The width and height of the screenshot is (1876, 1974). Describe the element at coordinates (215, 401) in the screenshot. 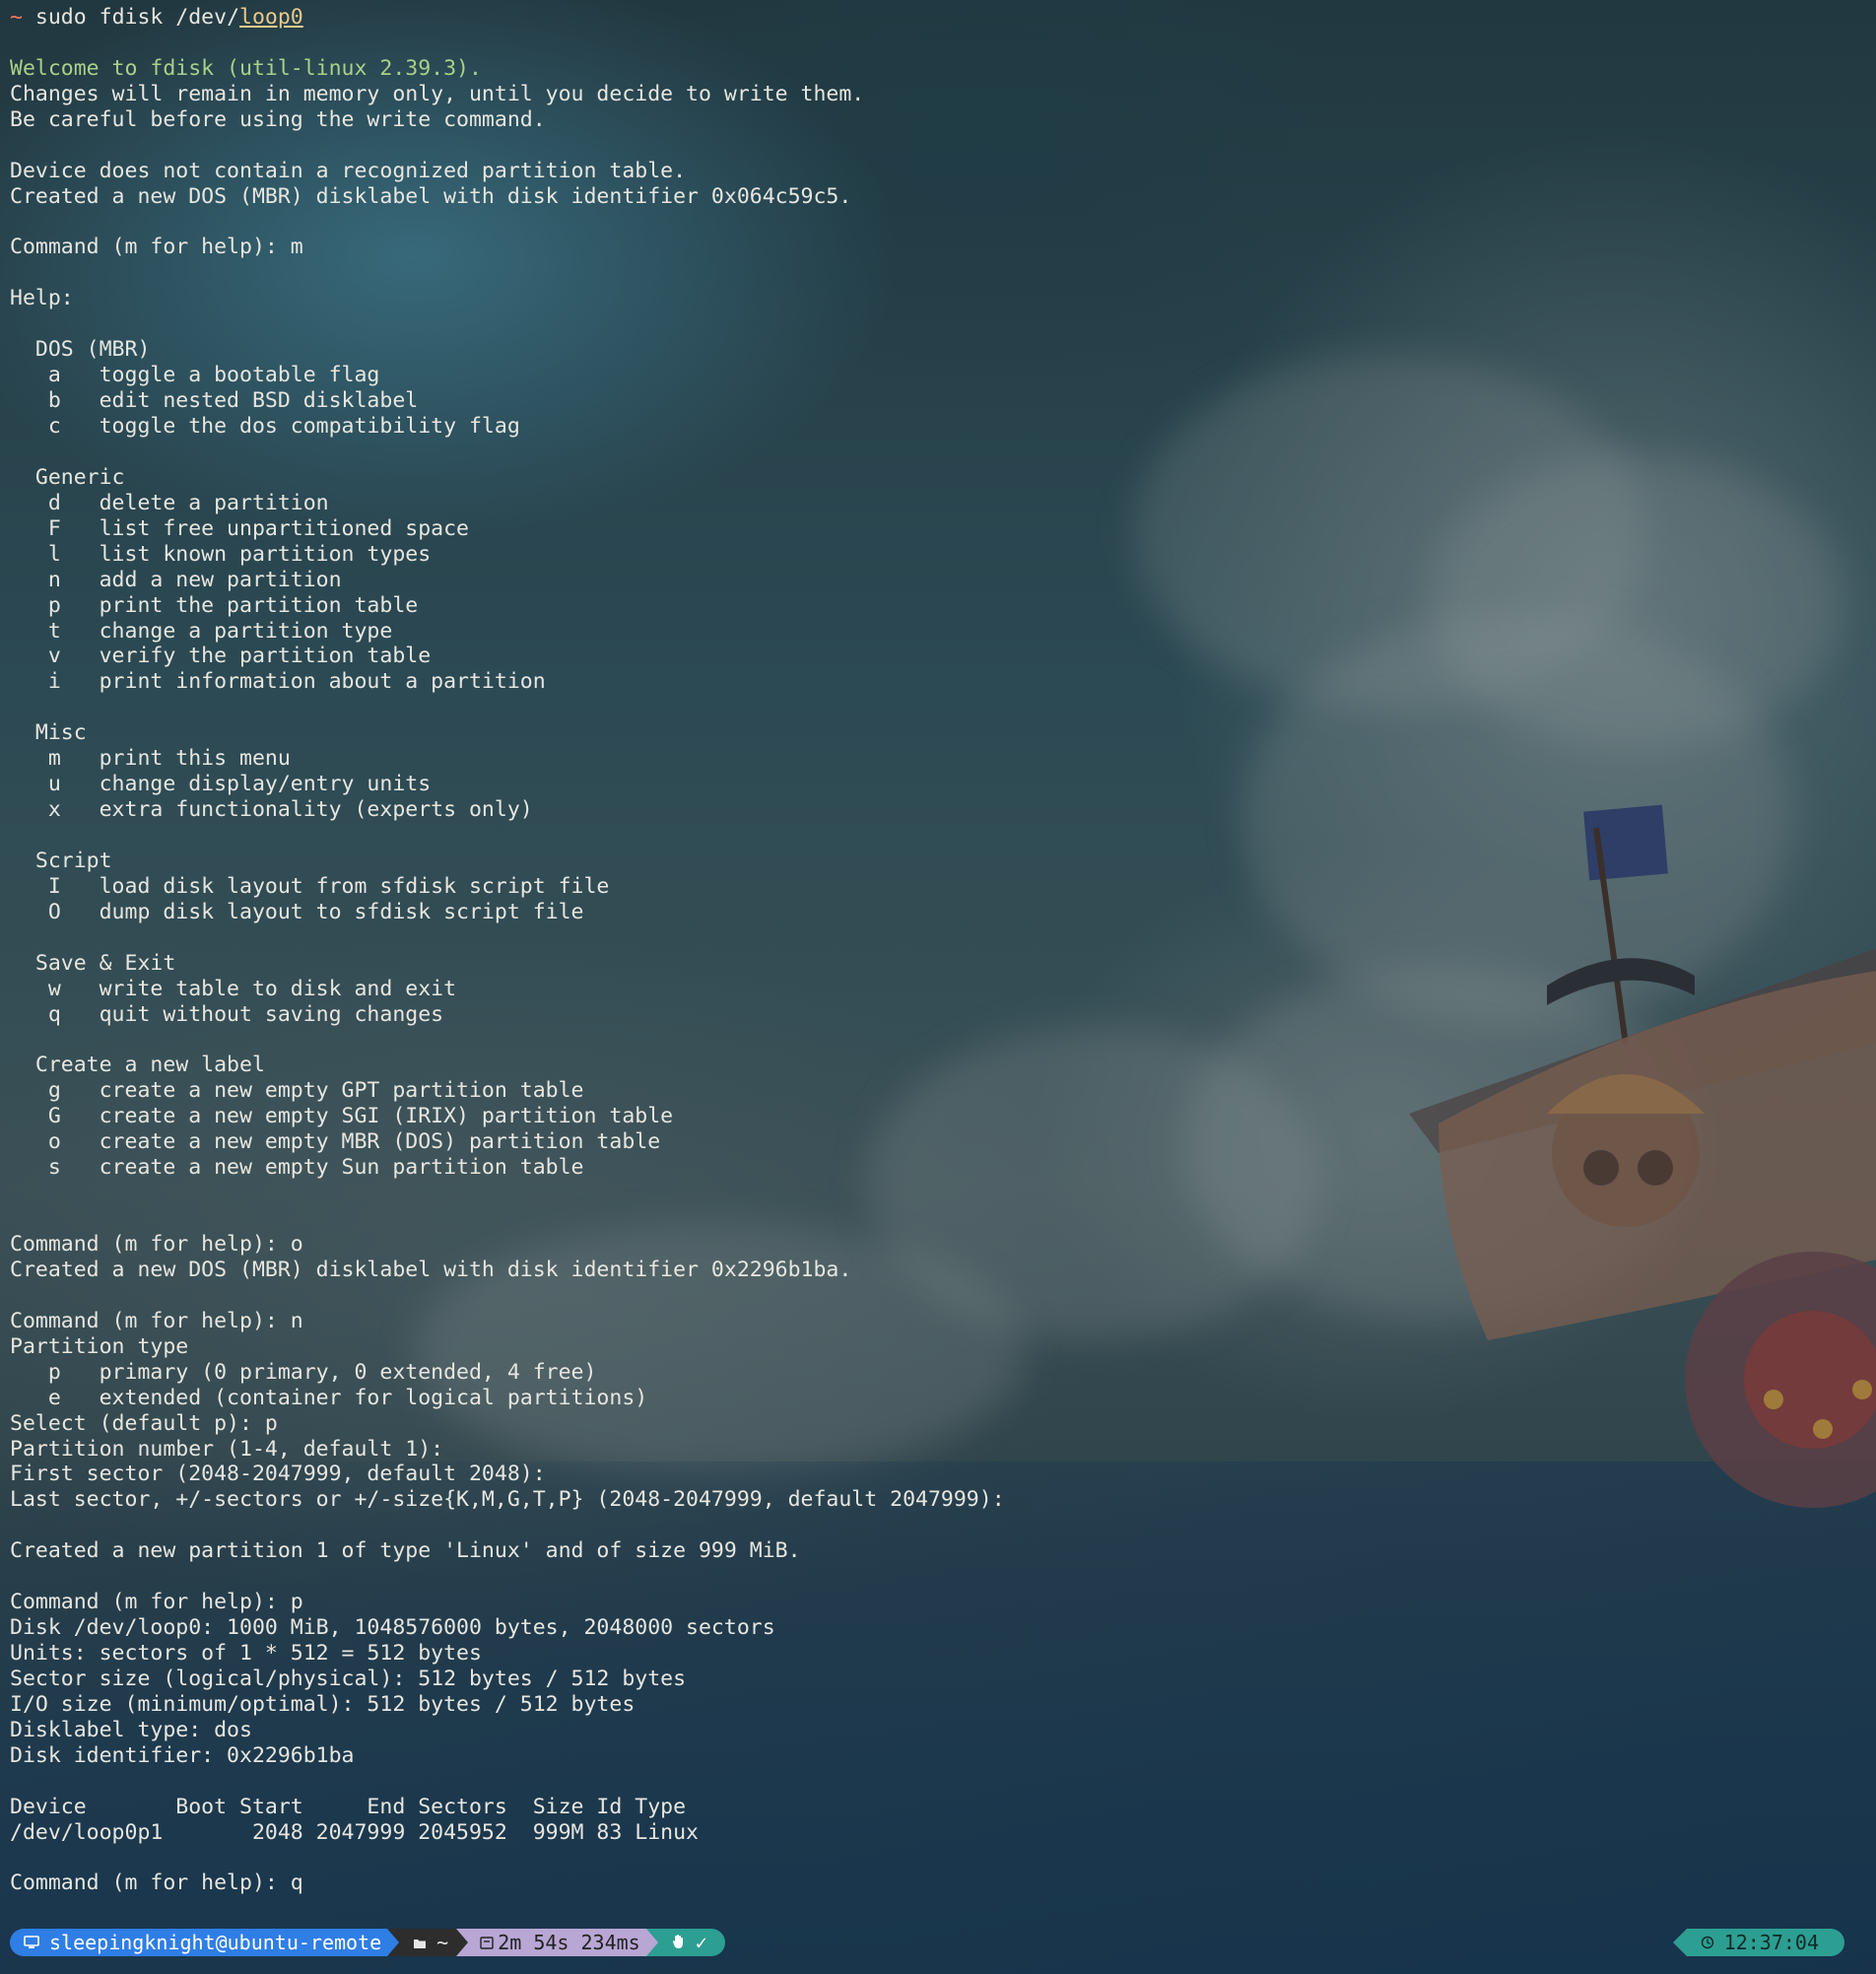

I see `terminal-line: b edit nested BSD disklabel` at that location.